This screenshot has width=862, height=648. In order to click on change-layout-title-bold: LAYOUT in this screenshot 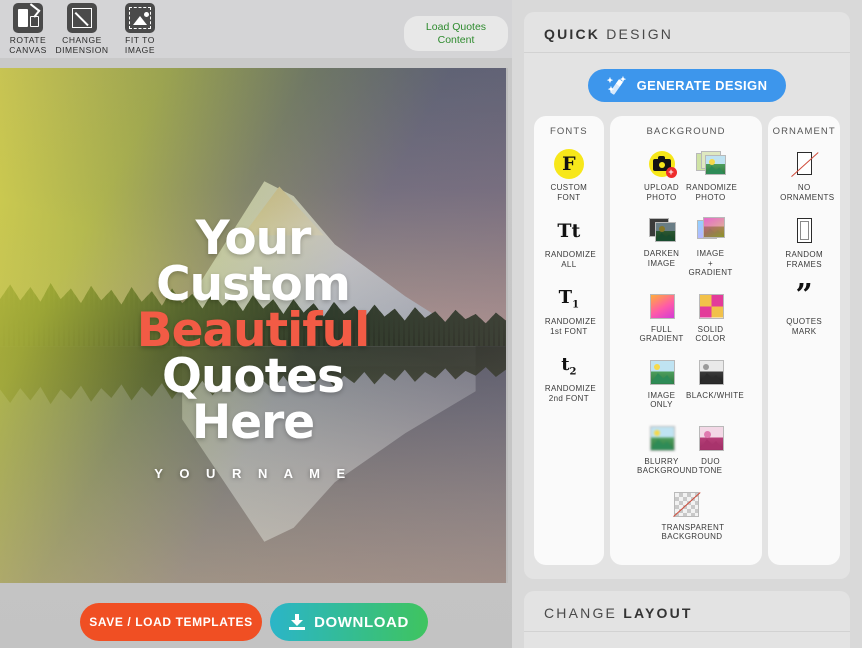, I will do `click(658, 612)`.